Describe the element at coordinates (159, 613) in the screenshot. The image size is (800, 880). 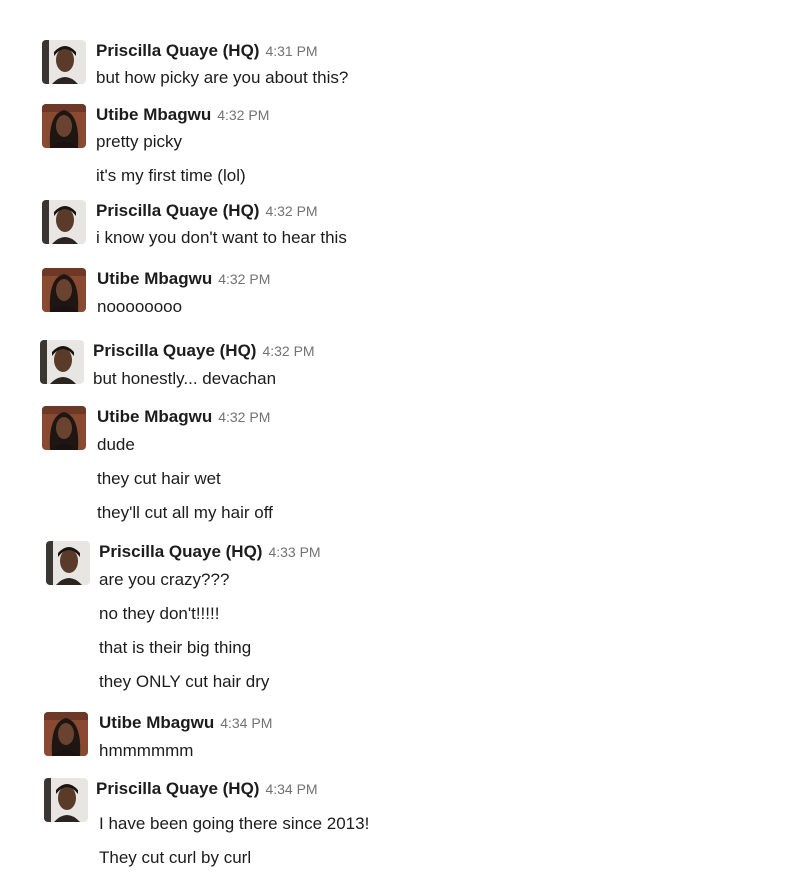
I see `message-text: no they don't!!!!!` at that location.